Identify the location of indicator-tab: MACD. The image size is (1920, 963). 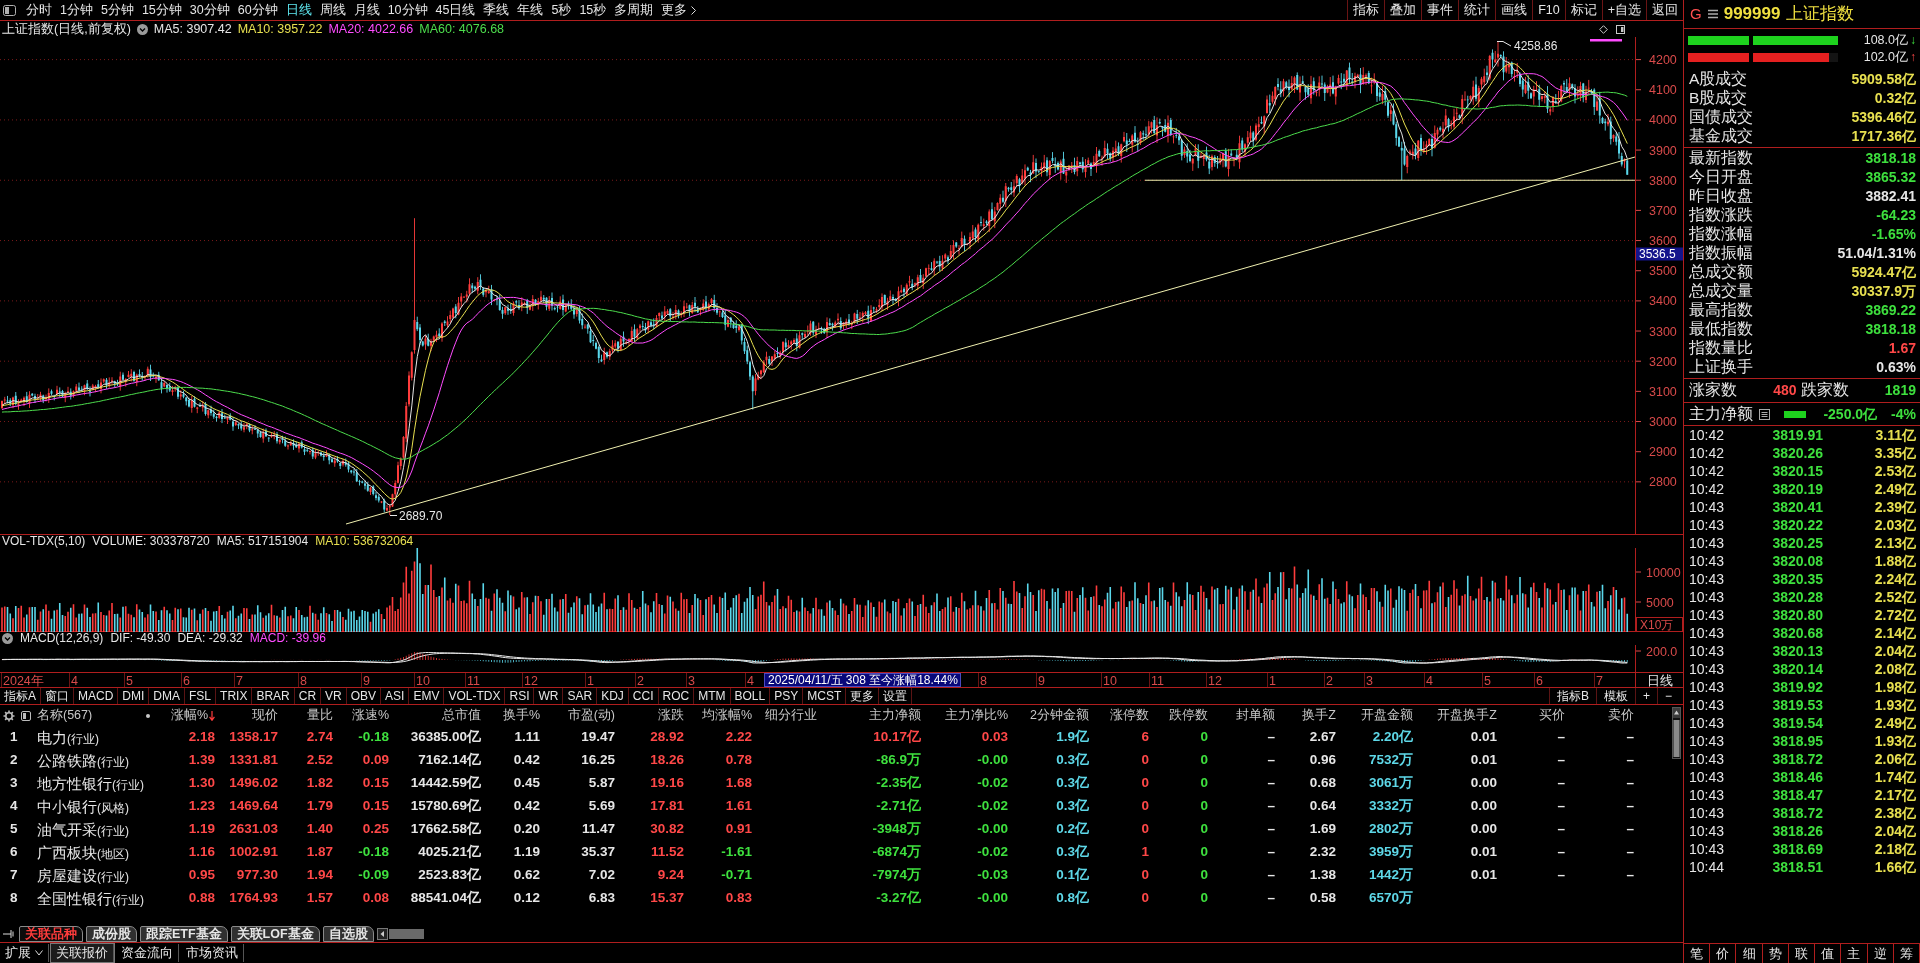
(96, 696).